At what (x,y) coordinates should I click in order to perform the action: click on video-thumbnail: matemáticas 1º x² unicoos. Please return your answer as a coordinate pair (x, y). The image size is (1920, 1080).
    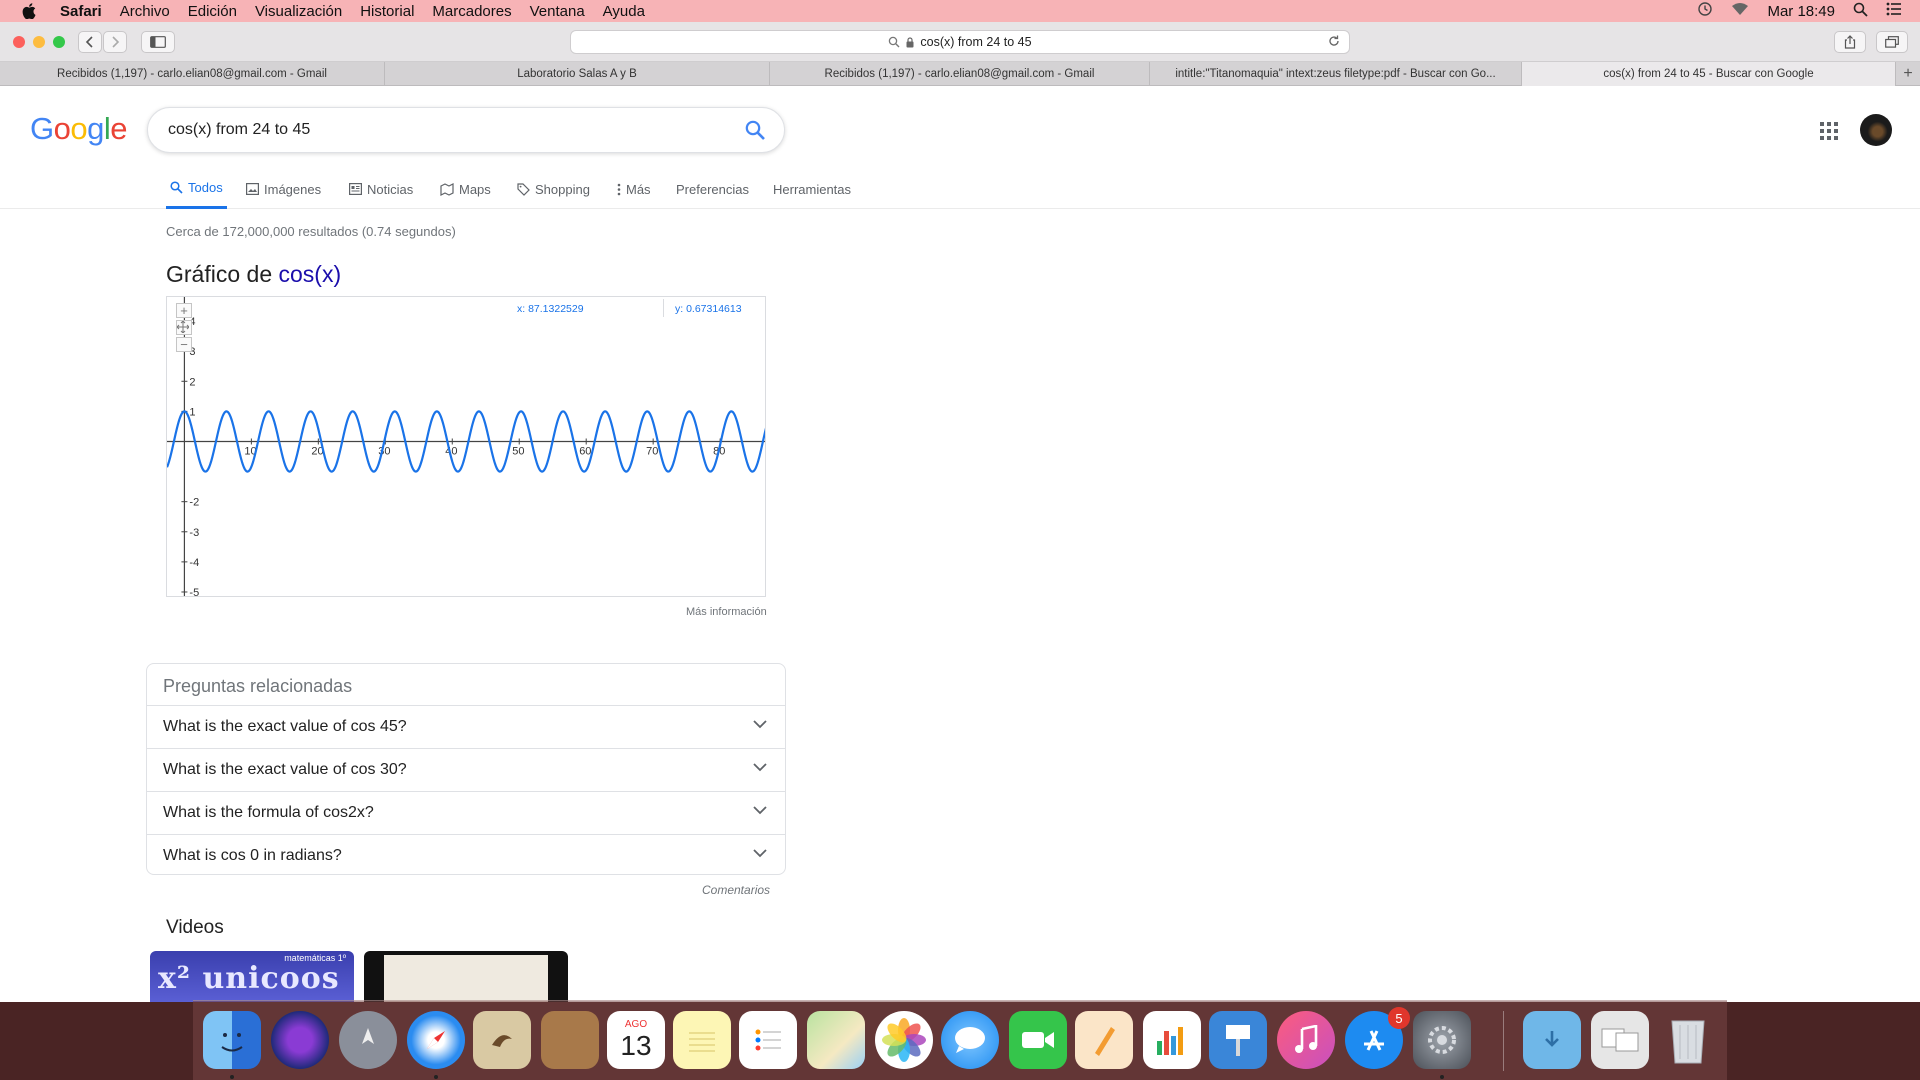
    Looking at the image, I should click on (252, 976).